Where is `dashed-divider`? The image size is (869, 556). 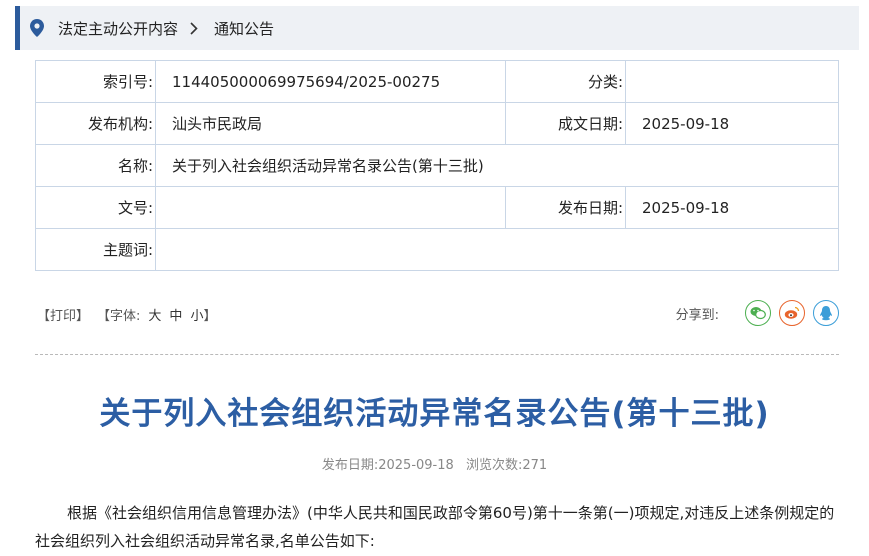 dashed-divider is located at coordinates (437, 354).